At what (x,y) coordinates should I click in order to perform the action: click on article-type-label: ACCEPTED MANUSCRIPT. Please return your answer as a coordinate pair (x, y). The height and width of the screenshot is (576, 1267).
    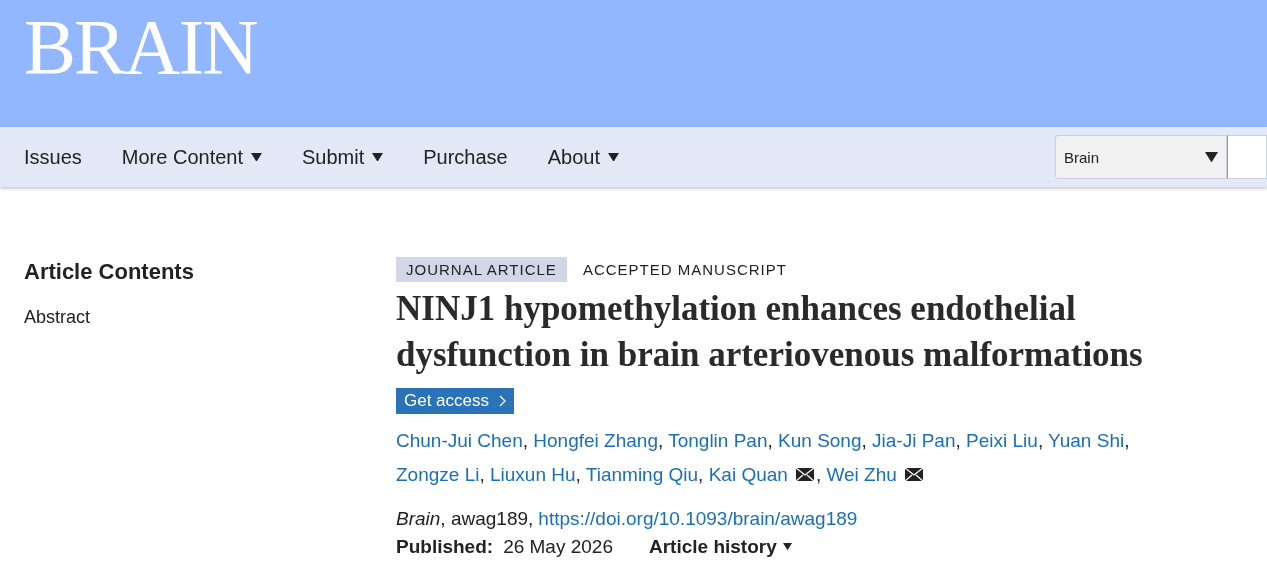
    Looking at the image, I should click on (684, 270).